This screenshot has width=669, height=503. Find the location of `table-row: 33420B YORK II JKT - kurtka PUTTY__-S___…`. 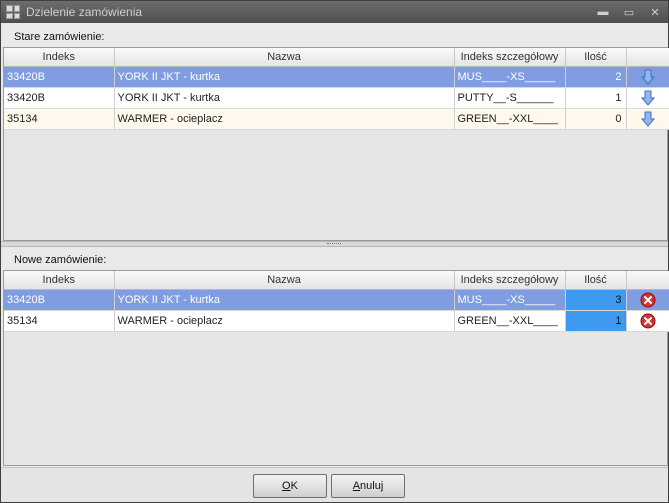

table-row: 33420B YORK II JKT - kurtka PUTTY__-S___… is located at coordinates (336, 98).